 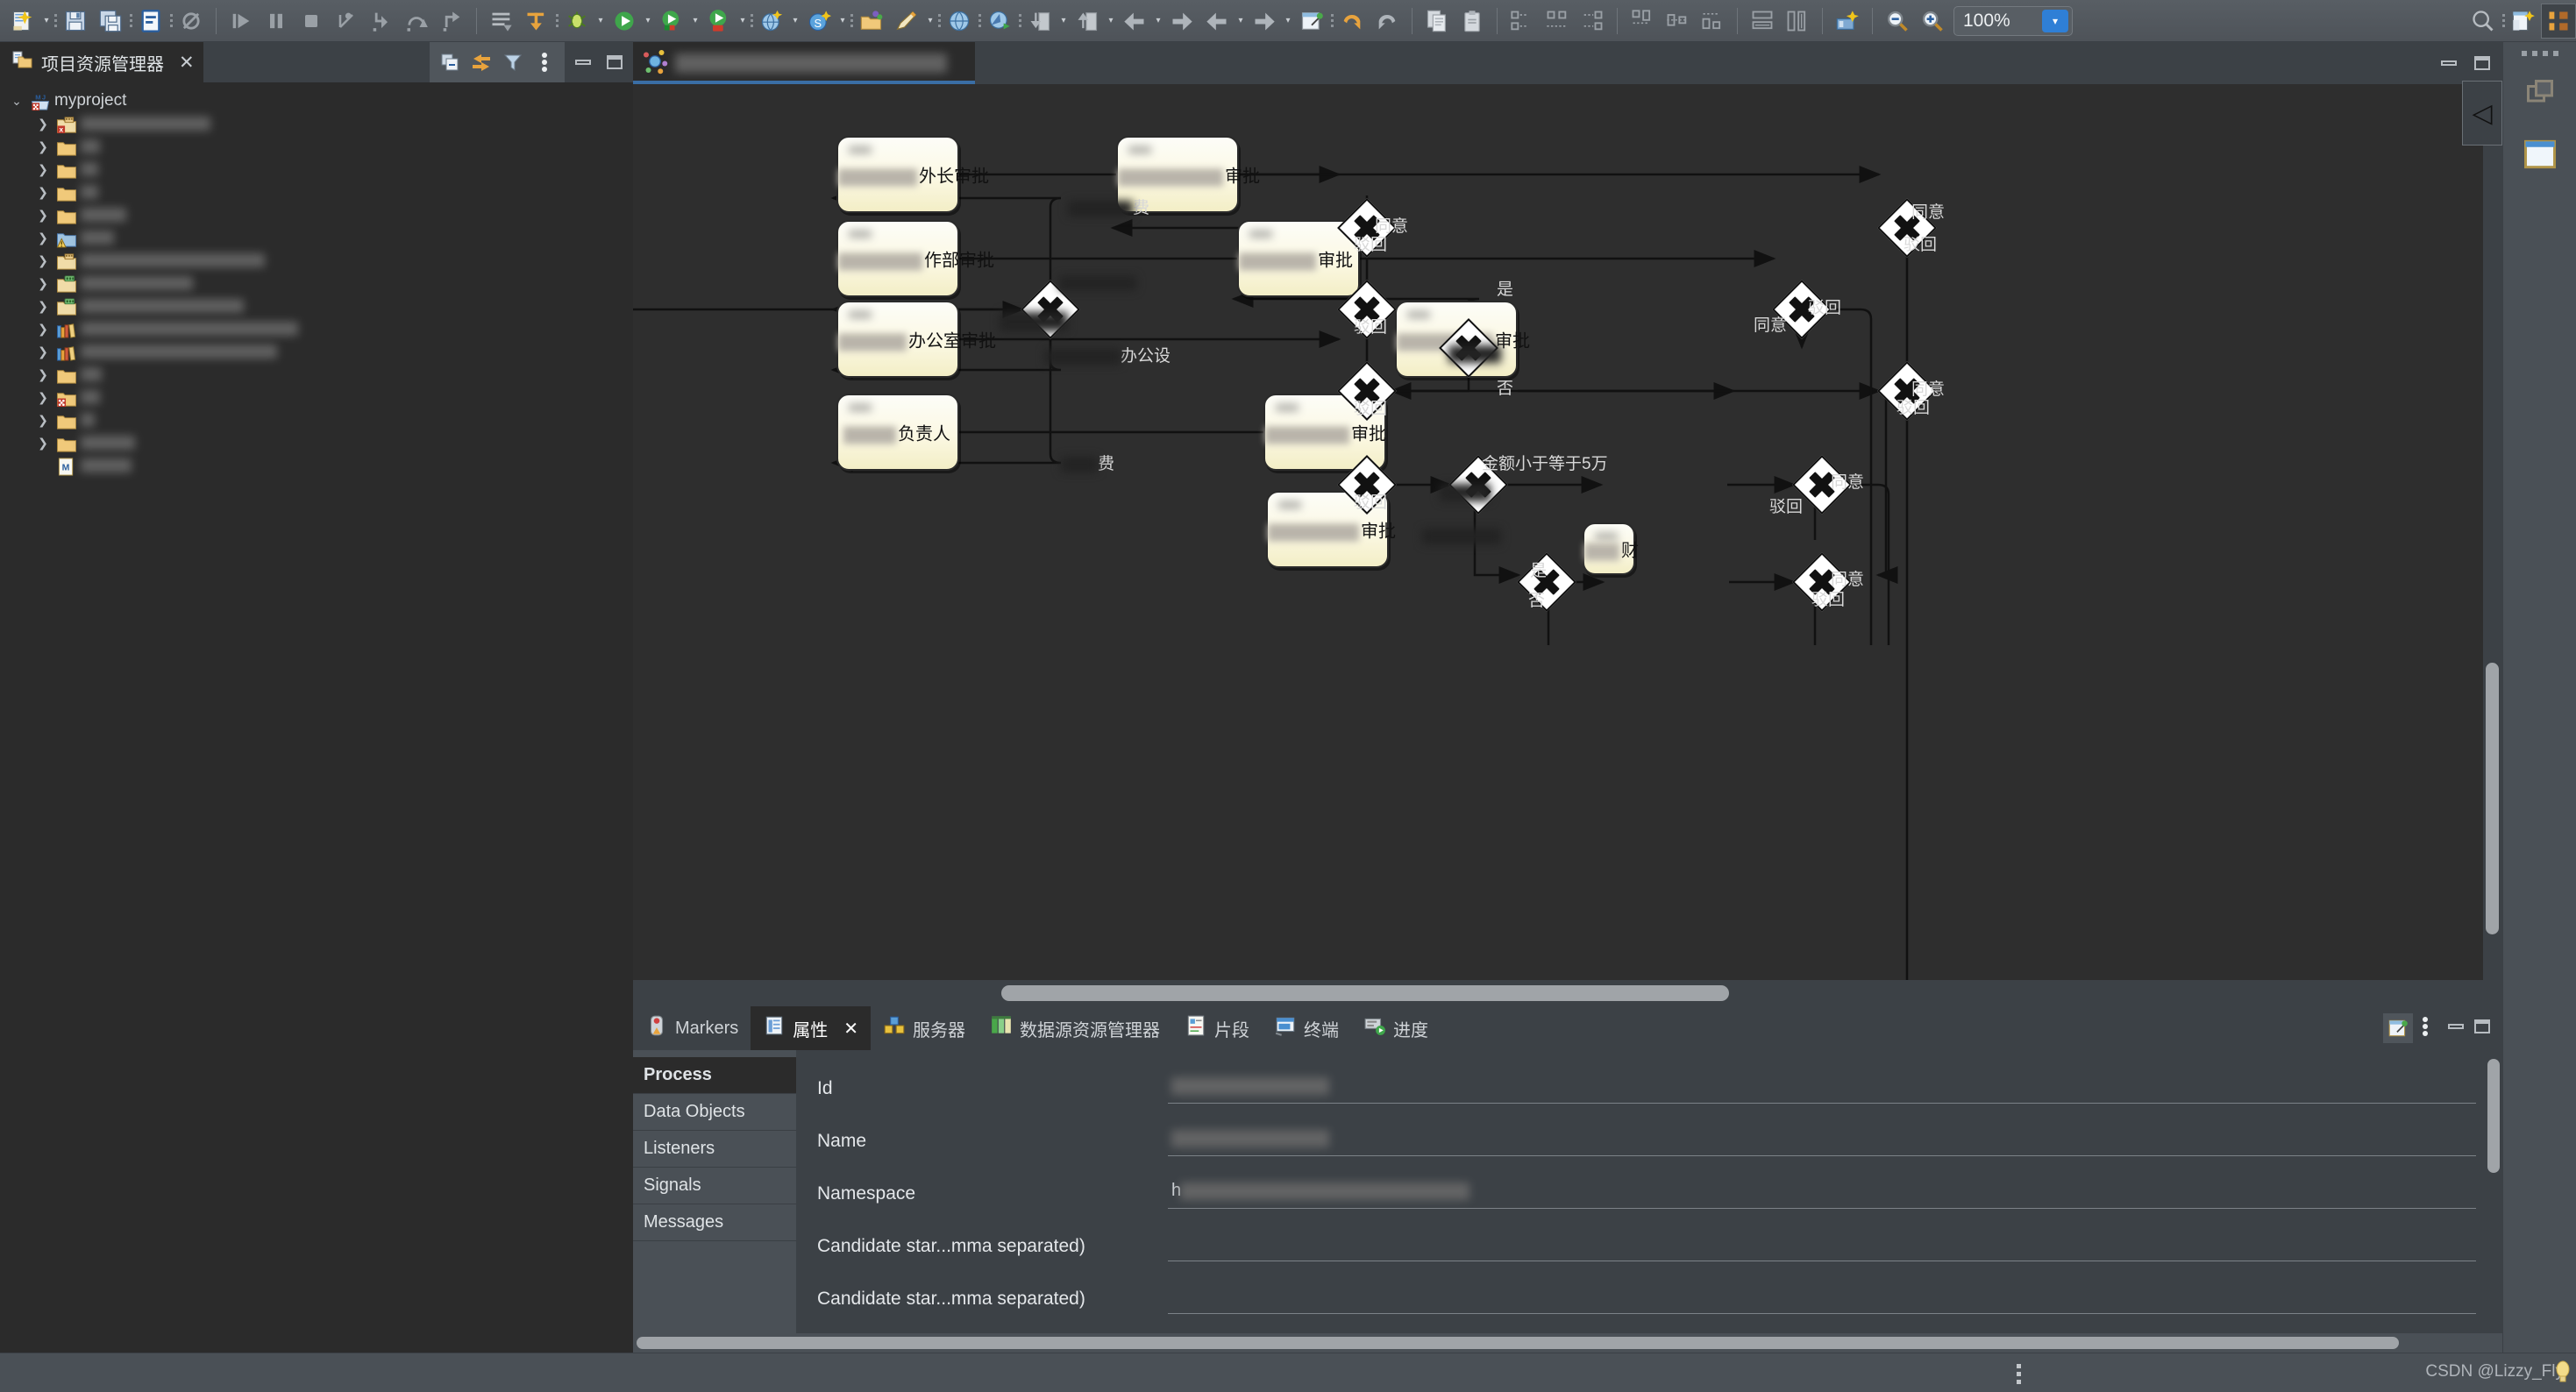 I want to click on run-caret-icon: ▾, so click(x=648, y=21).